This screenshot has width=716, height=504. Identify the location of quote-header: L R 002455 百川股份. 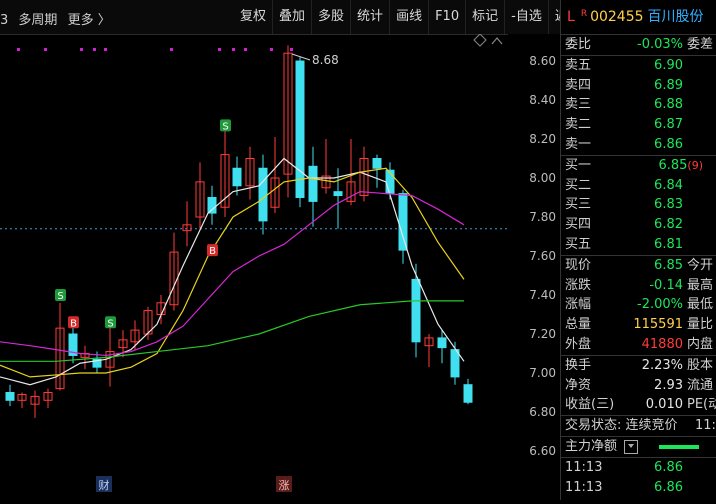
(638, 17).